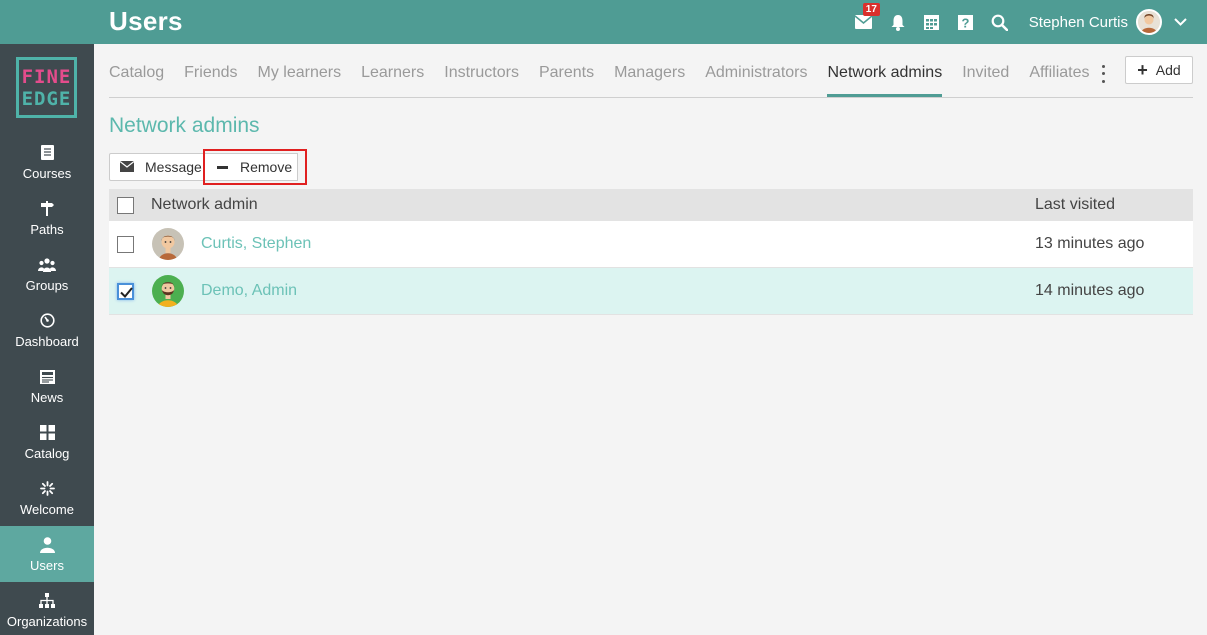  I want to click on add-button: + Add, so click(1159, 70).